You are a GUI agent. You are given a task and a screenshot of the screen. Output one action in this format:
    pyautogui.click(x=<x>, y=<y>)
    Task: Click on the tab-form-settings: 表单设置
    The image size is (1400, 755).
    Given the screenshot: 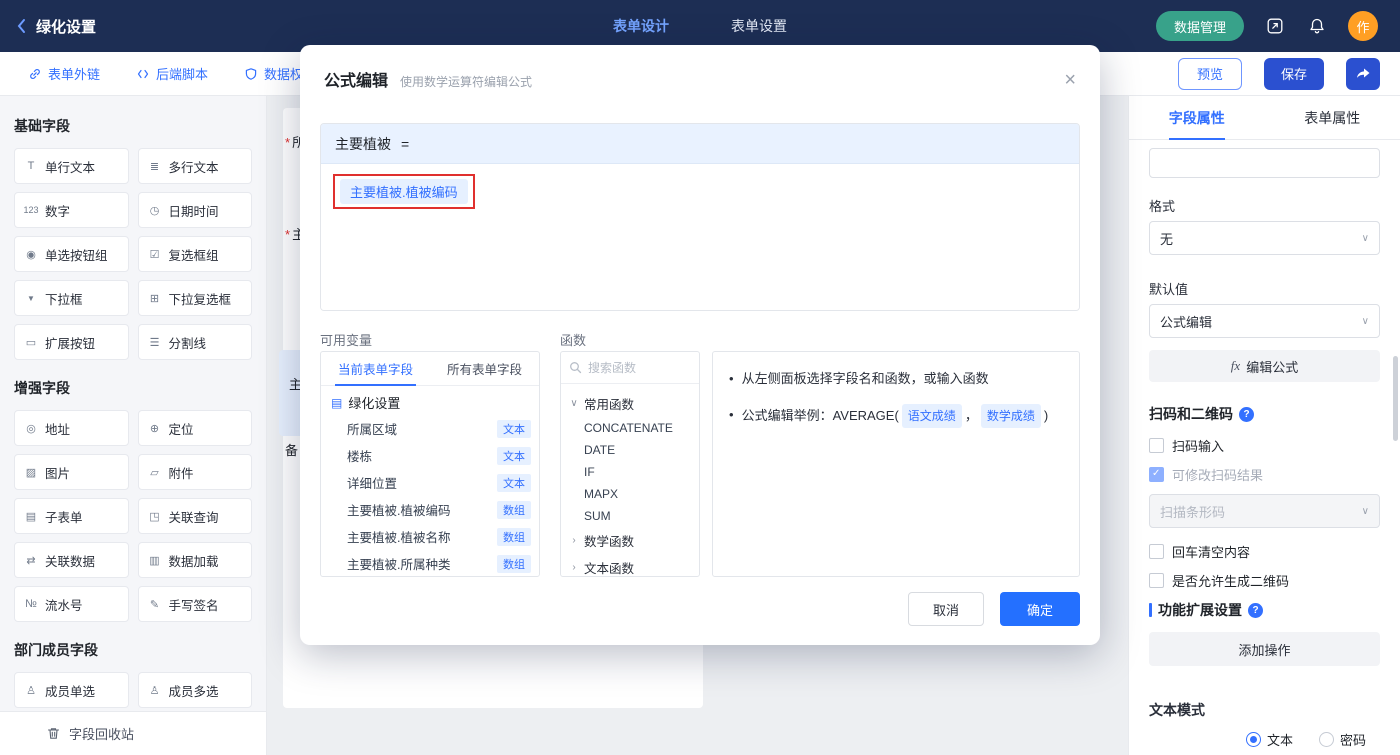 What is the action you would take?
    pyautogui.click(x=759, y=26)
    